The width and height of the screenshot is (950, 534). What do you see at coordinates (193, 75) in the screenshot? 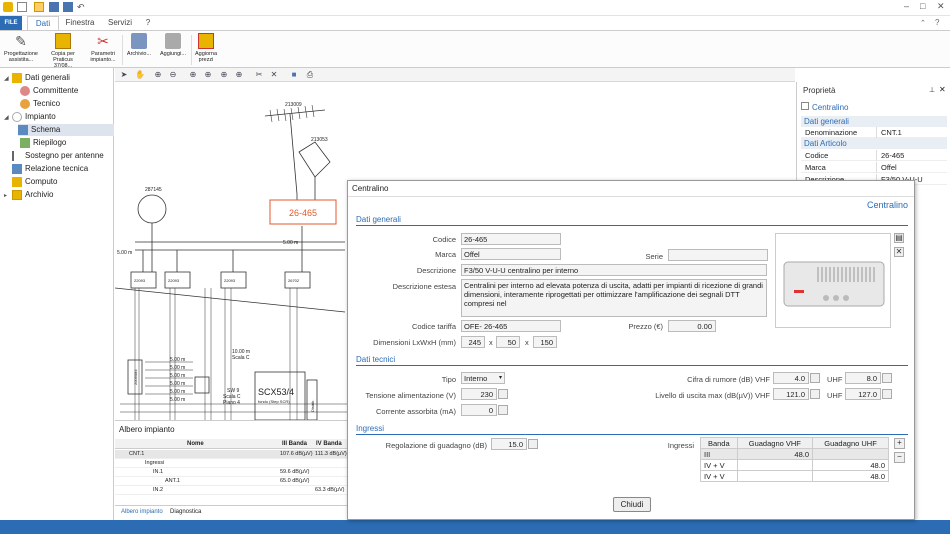
I see `zoom-window-icon: ⊕` at bounding box center [193, 75].